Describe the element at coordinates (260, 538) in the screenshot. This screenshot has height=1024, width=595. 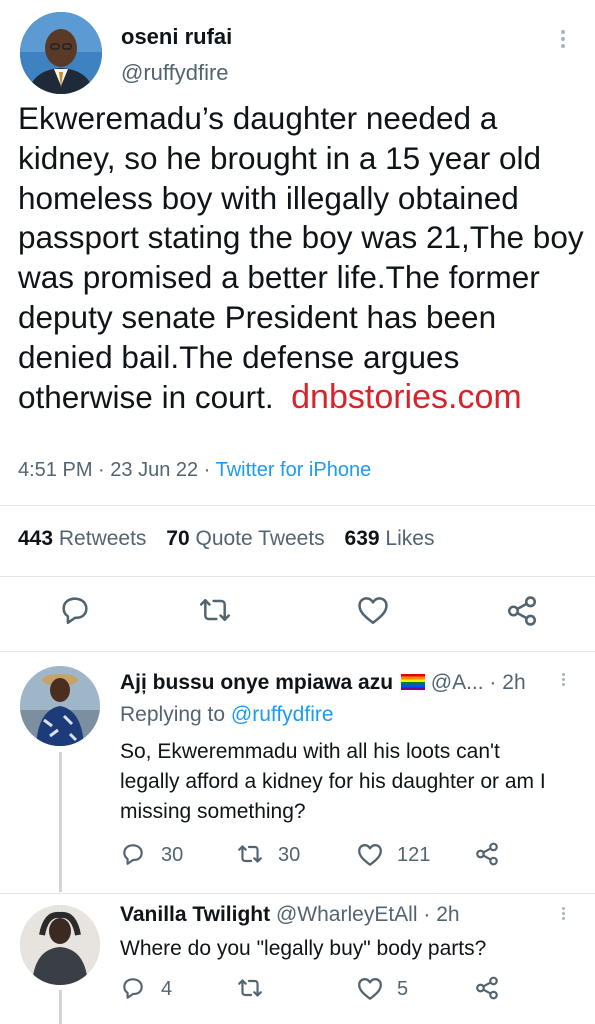
I see `quotes-label: Quote Tweets` at that location.